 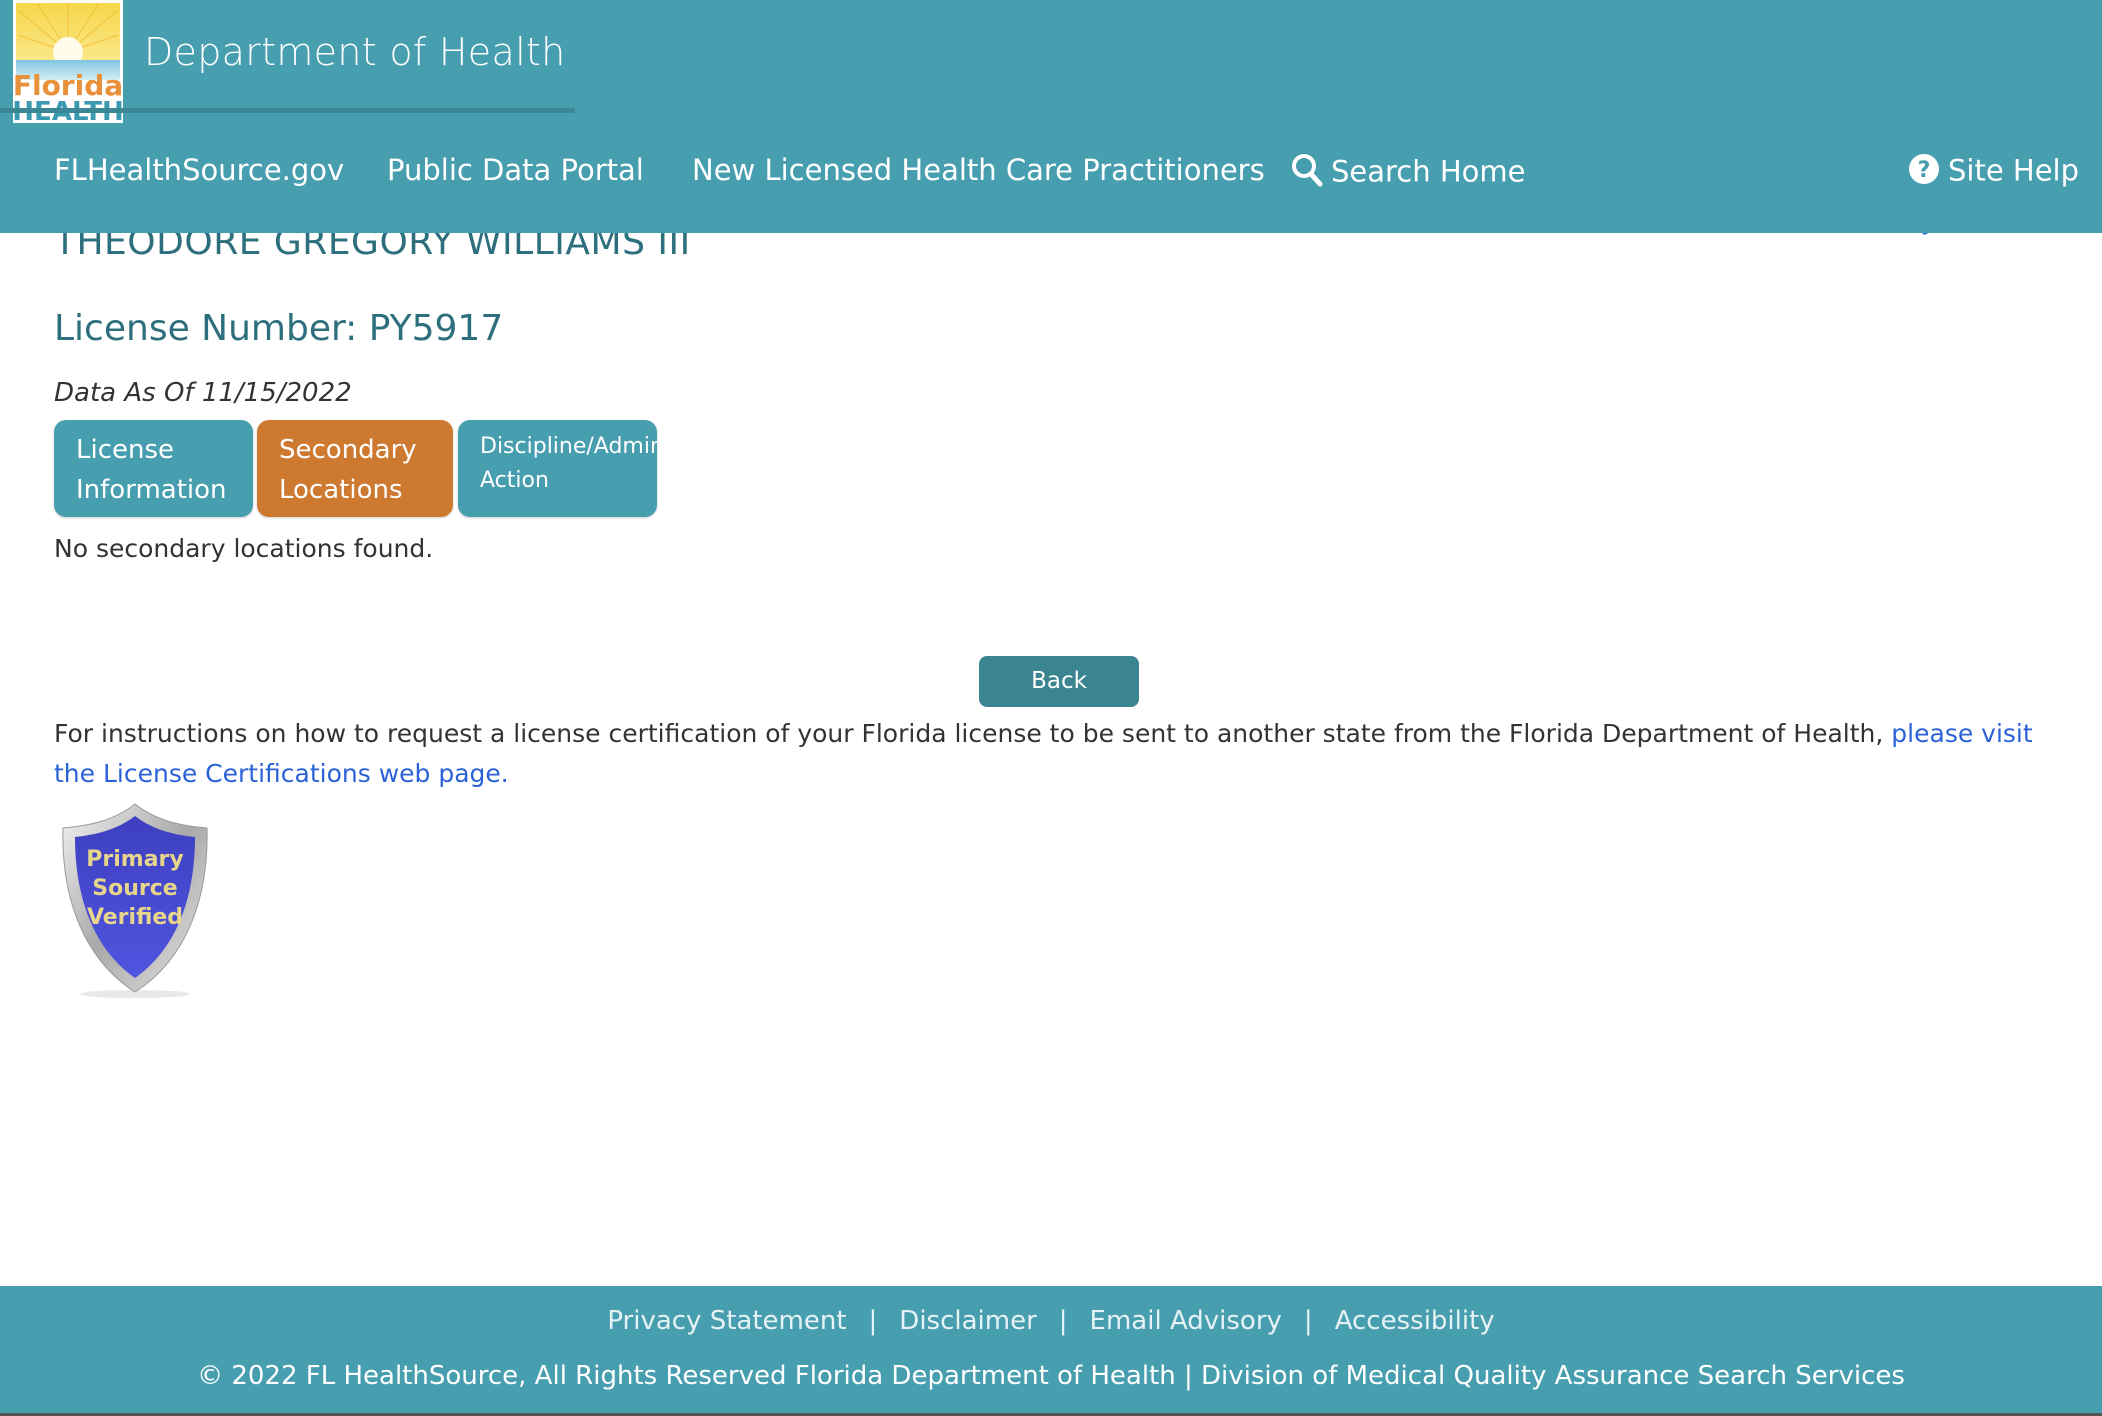 What do you see at coordinates (199, 170) in the screenshot?
I see `nav-flhealthsource: FLHealthSource.gov` at bounding box center [199, 170].